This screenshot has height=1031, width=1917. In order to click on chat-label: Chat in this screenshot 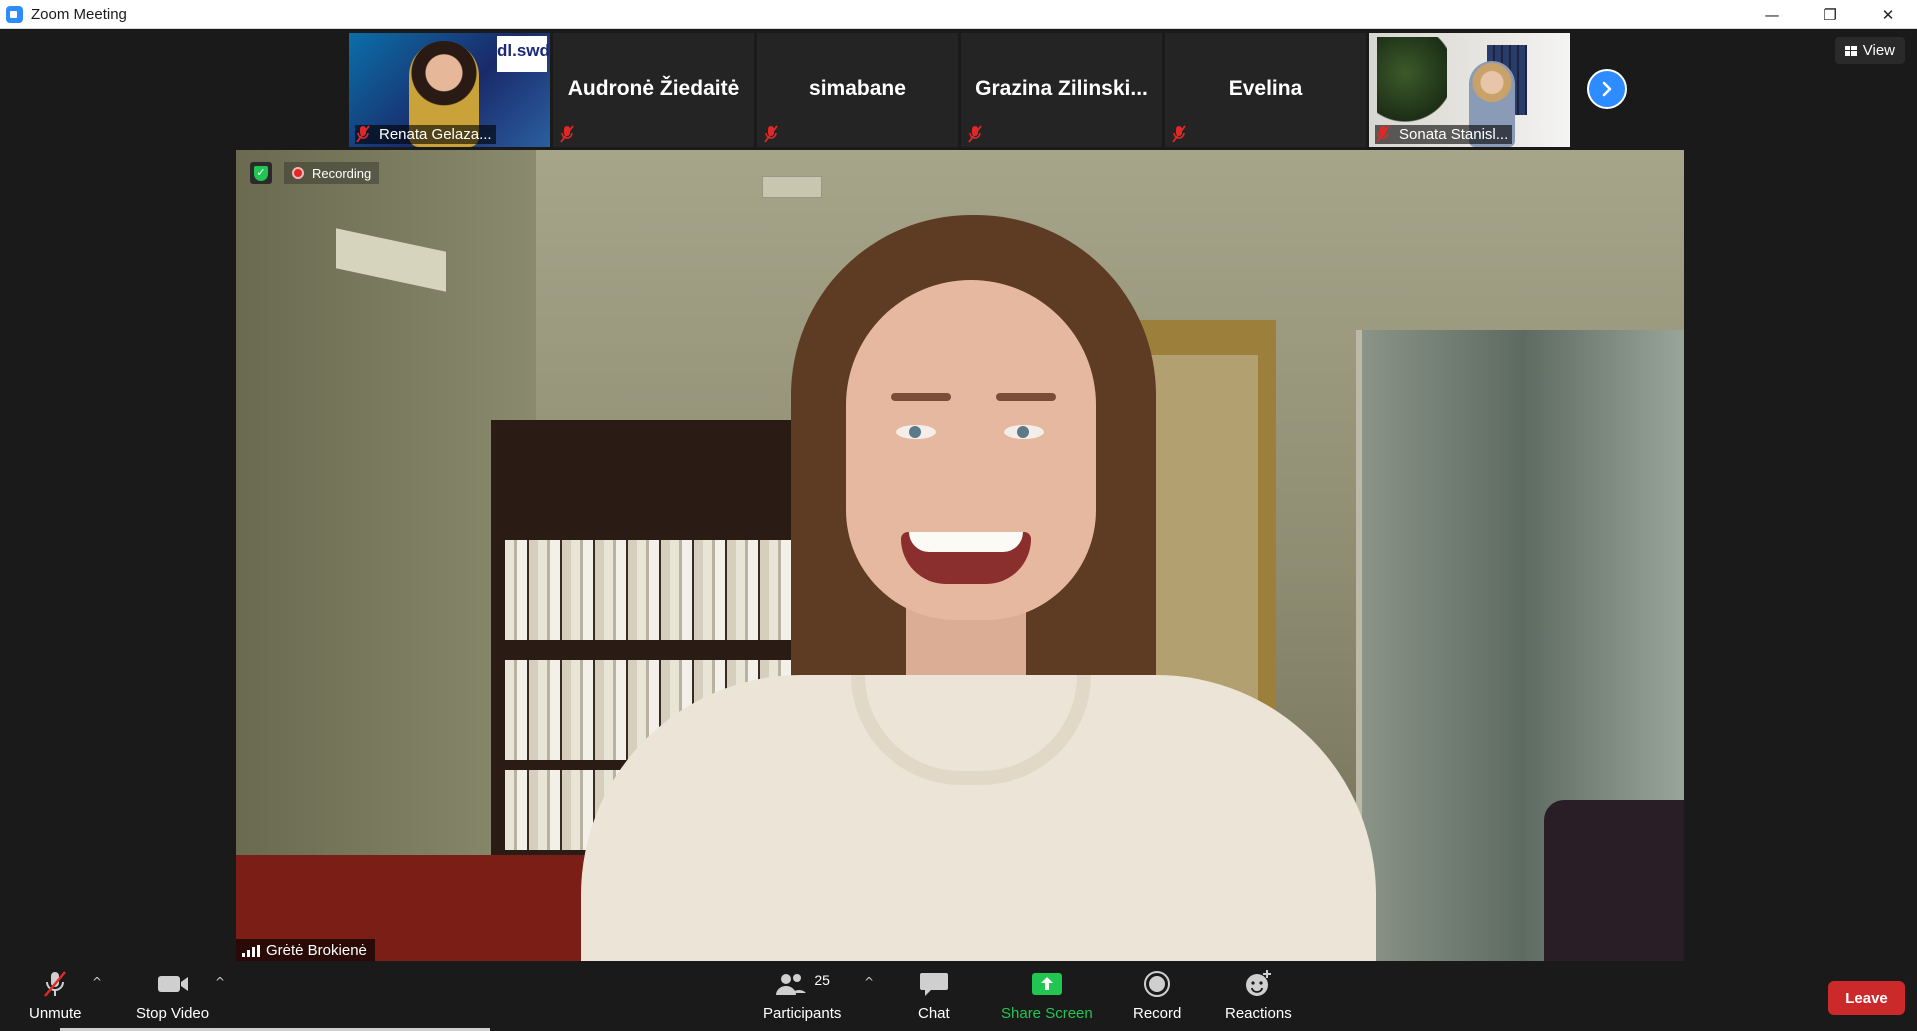, I will do `click(934, 1013)`.